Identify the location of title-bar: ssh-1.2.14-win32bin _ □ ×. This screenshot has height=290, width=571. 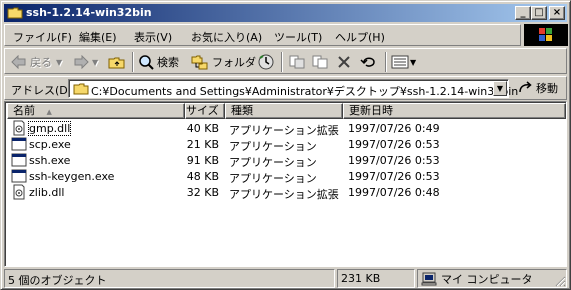
(285, 13).